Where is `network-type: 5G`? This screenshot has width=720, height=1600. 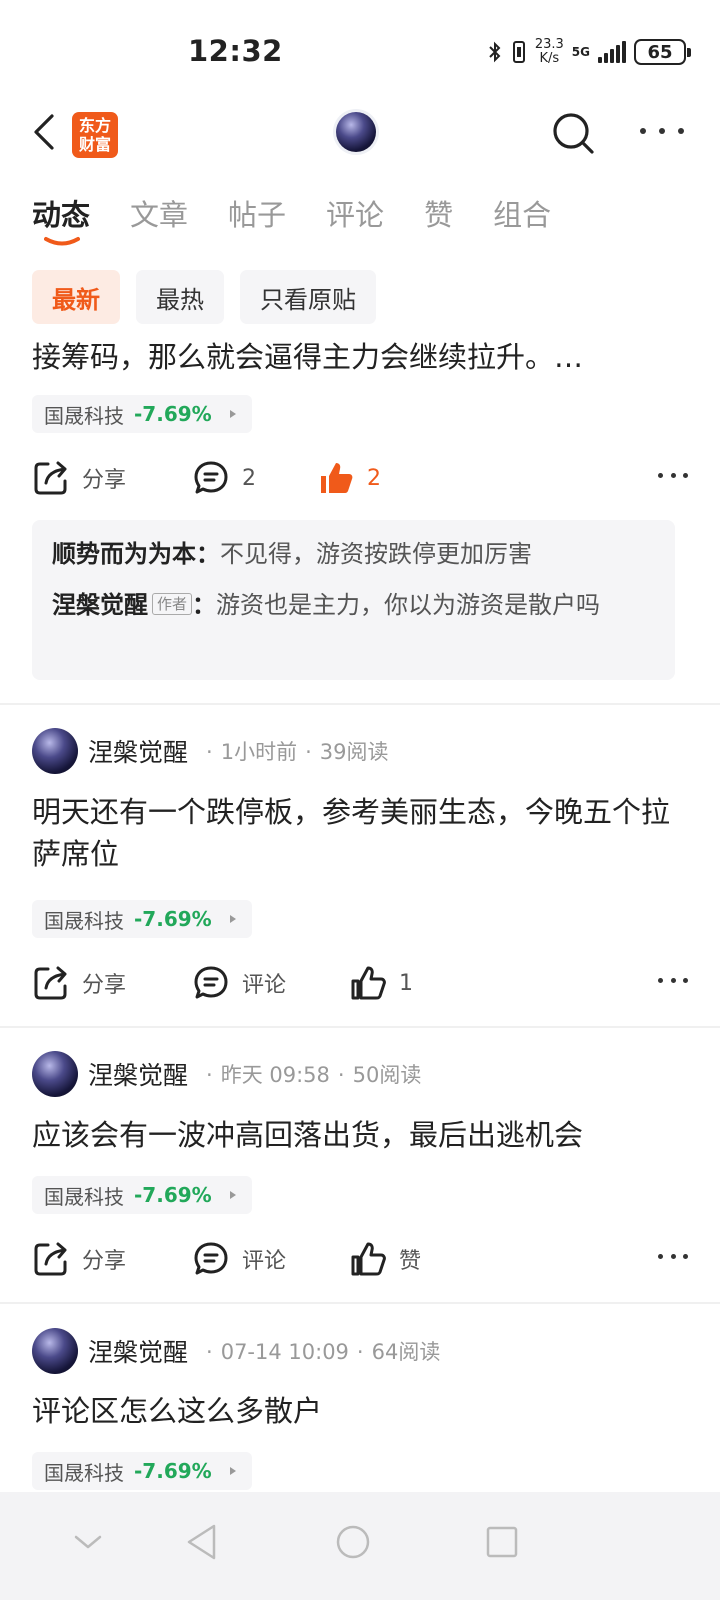
network-type: 5G is located at coordinates (580, 52).